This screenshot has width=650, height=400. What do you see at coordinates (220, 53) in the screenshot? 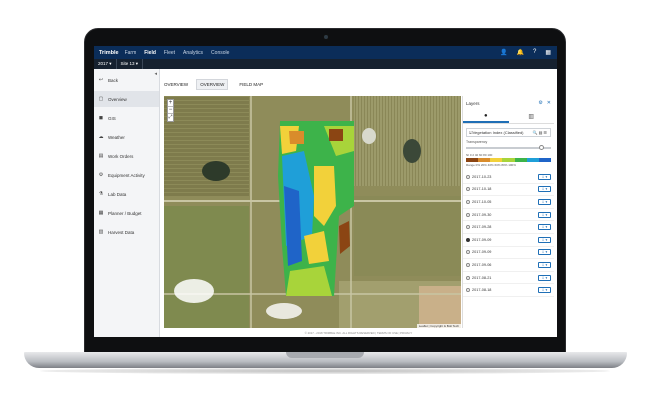
I see `nav-console: Console` at bounding box center [220, 53].